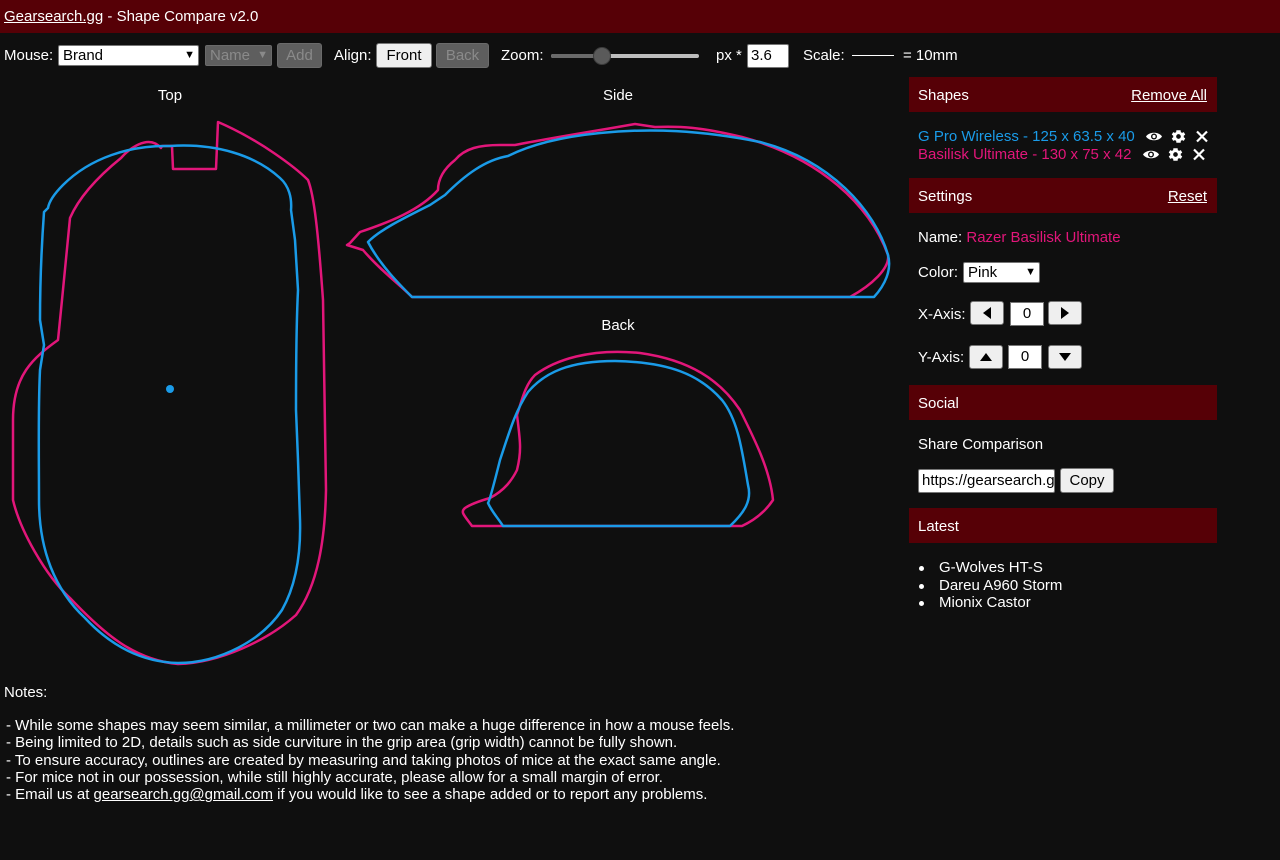  What do you see at coordinates (625, 56) in the screenshot?
I see `zoom-slider` at bounding box center [625, 56].